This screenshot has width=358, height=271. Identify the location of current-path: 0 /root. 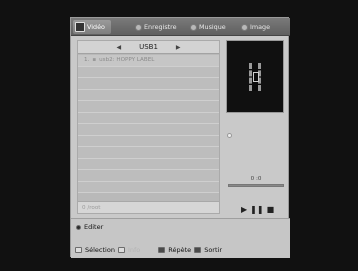
(148, 207).